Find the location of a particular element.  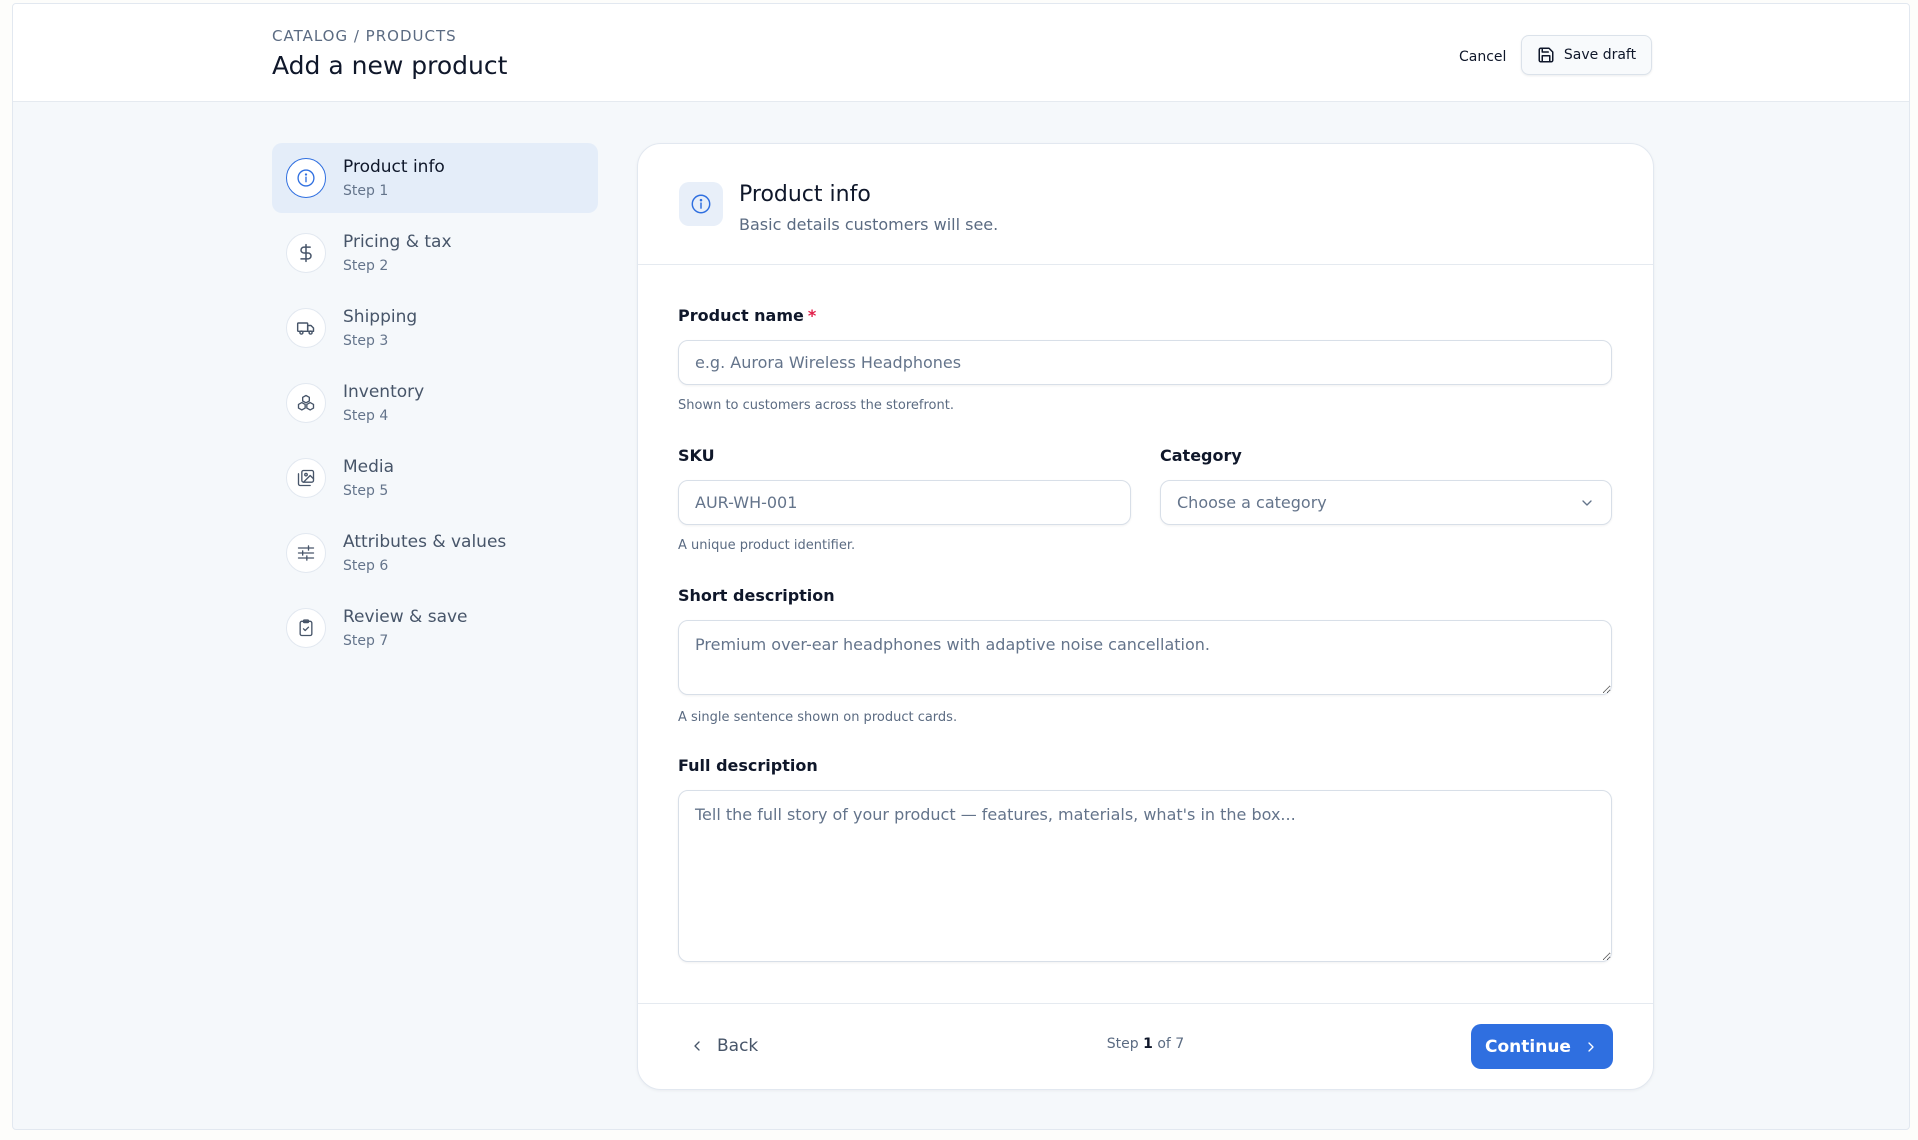

required-mark: * is located at coordinates (812, 315).